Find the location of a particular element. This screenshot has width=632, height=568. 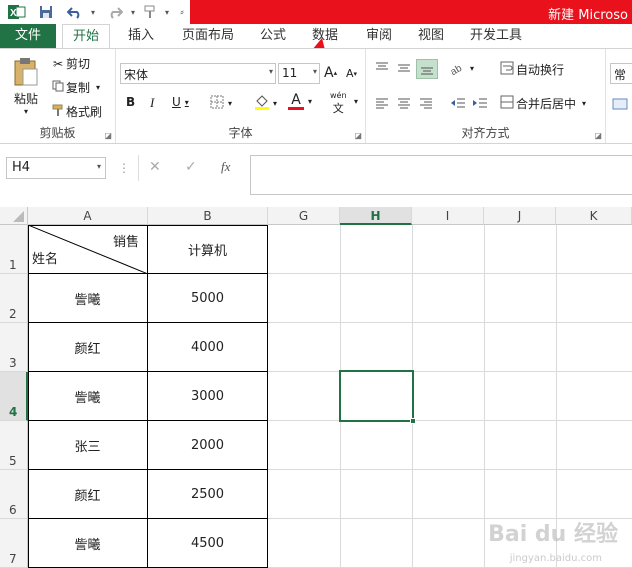

tab-review: 审阅 is located at coordinates (379, 36).